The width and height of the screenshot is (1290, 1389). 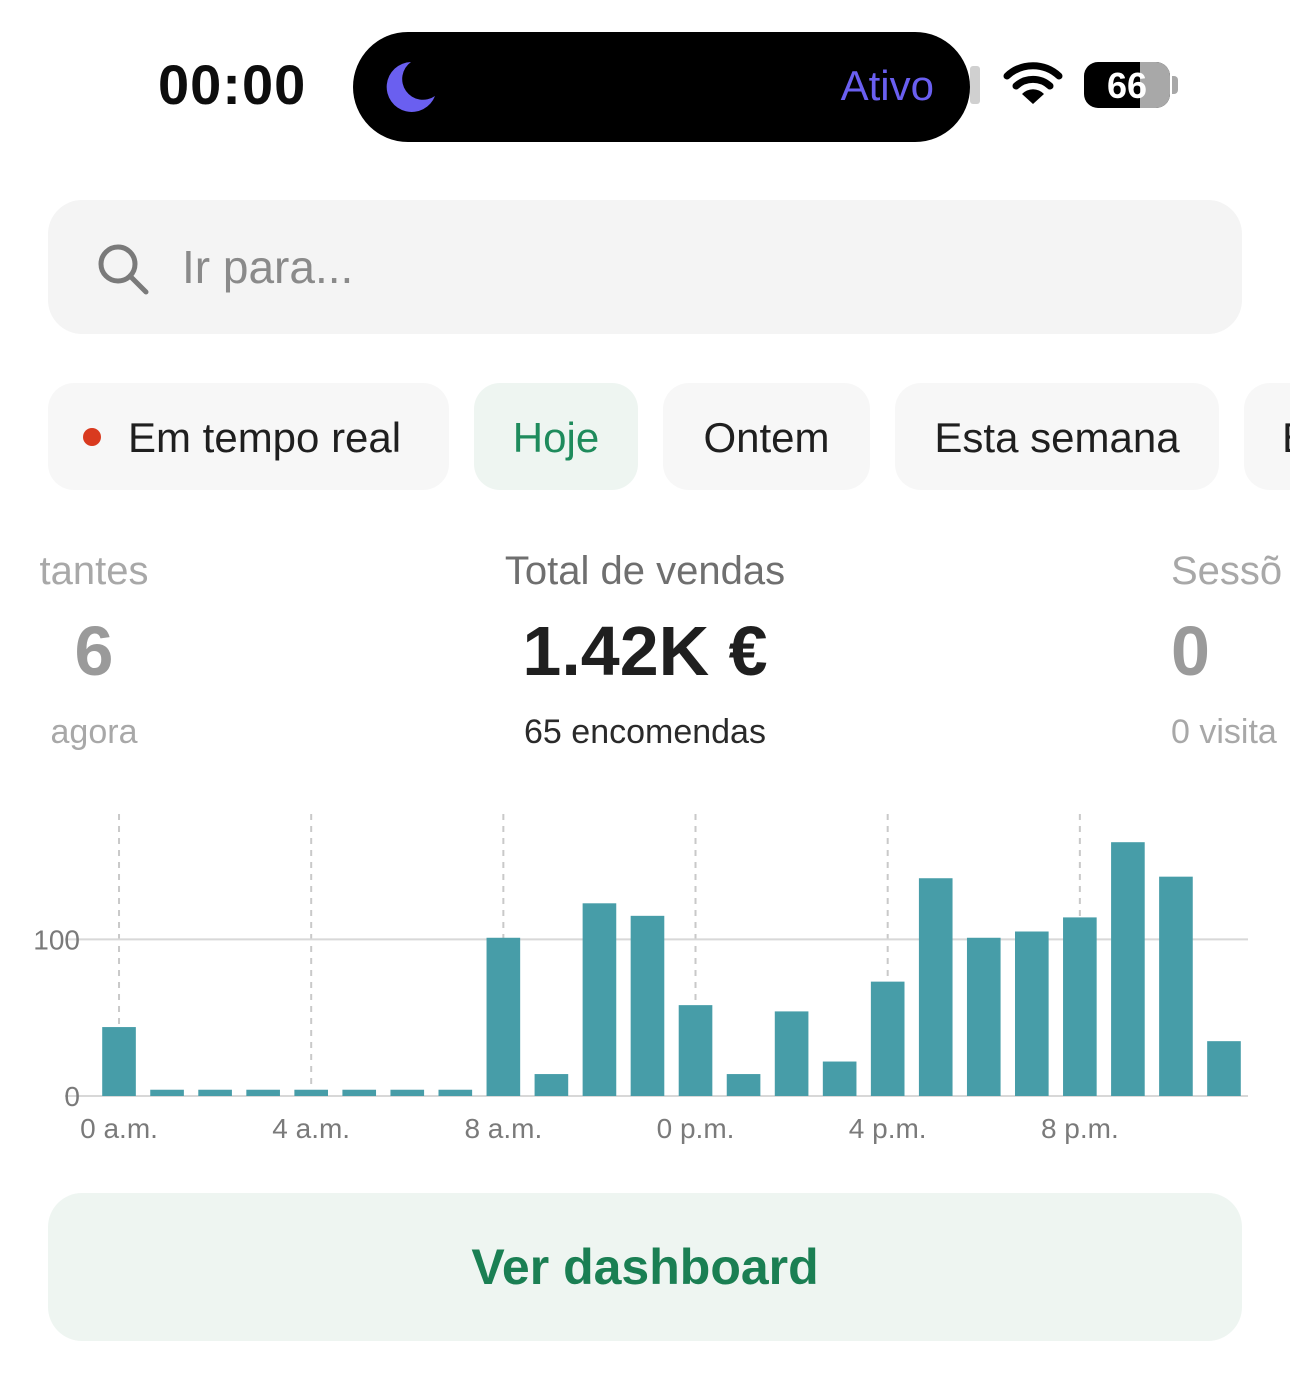 What do you see at coordinates (696, 1128) in the screenshot?
I see `x-tick-label: 0 p.m.` at bounding box center [696, 1128].